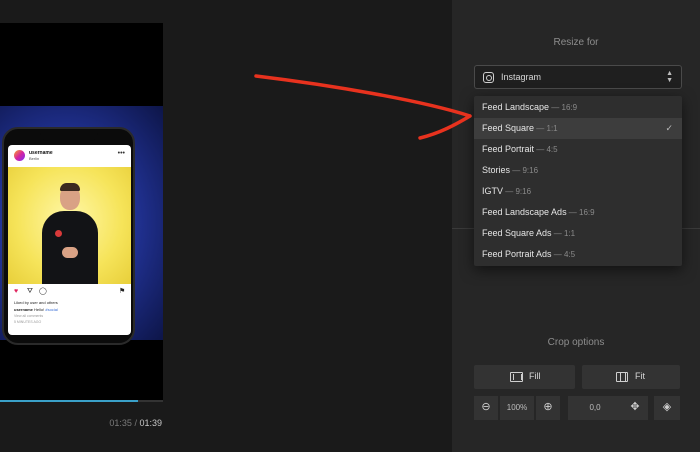  Describe the element at coordinates (578, 128) in the screenshot. I see `dropdown-option: Feed Square — 1:1 ✓` at that location.